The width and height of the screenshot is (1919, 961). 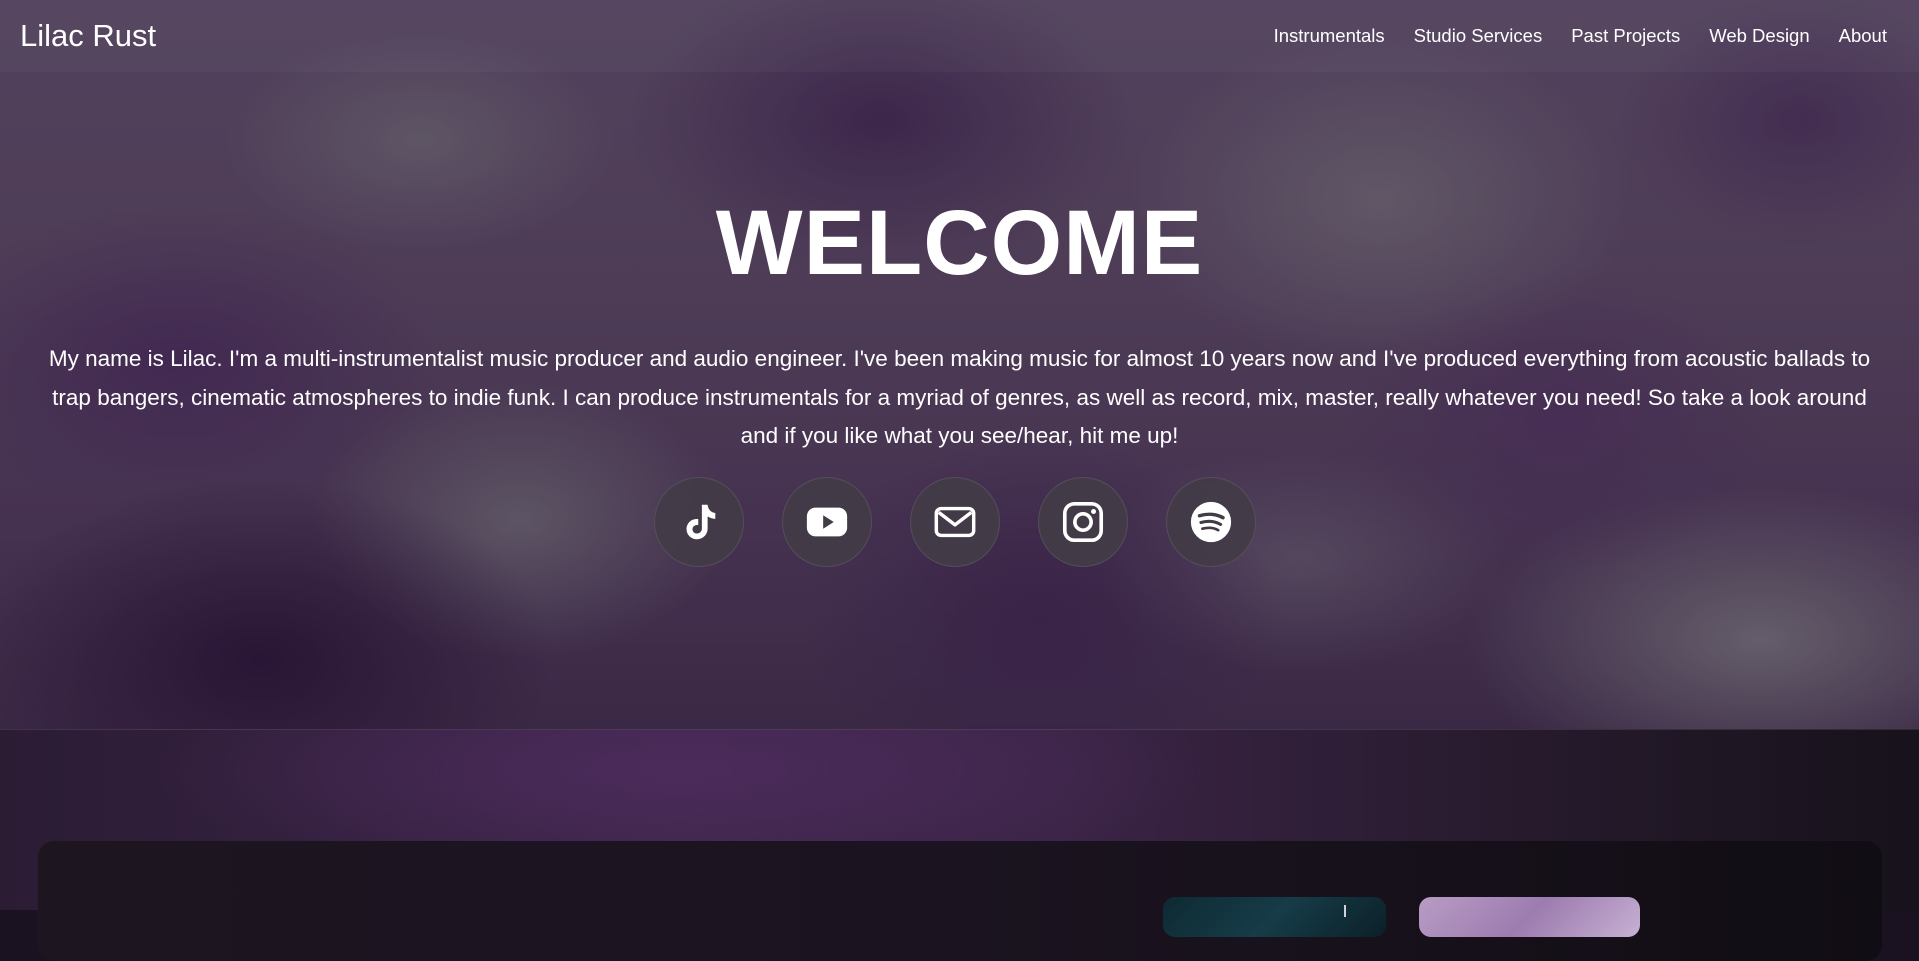 I want to click on spotify-link, so click(x=1211, y=522).